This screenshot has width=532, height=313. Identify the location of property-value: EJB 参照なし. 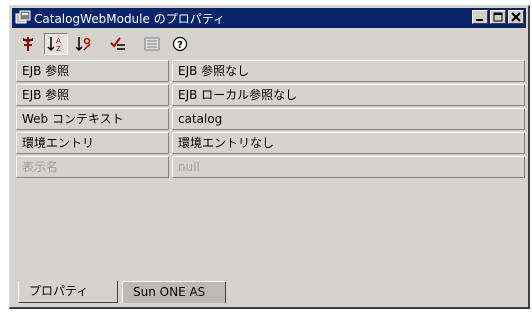
(348, 71).